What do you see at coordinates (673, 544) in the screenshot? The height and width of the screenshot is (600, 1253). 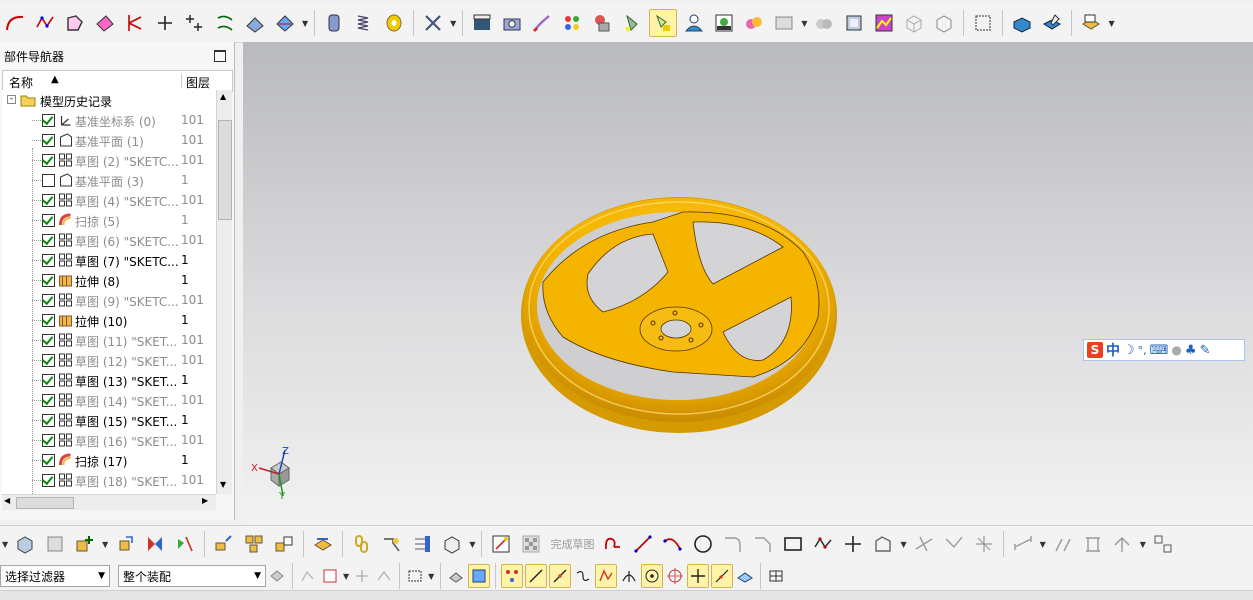 I see `arc-icon` at bounding box center [673, 544].